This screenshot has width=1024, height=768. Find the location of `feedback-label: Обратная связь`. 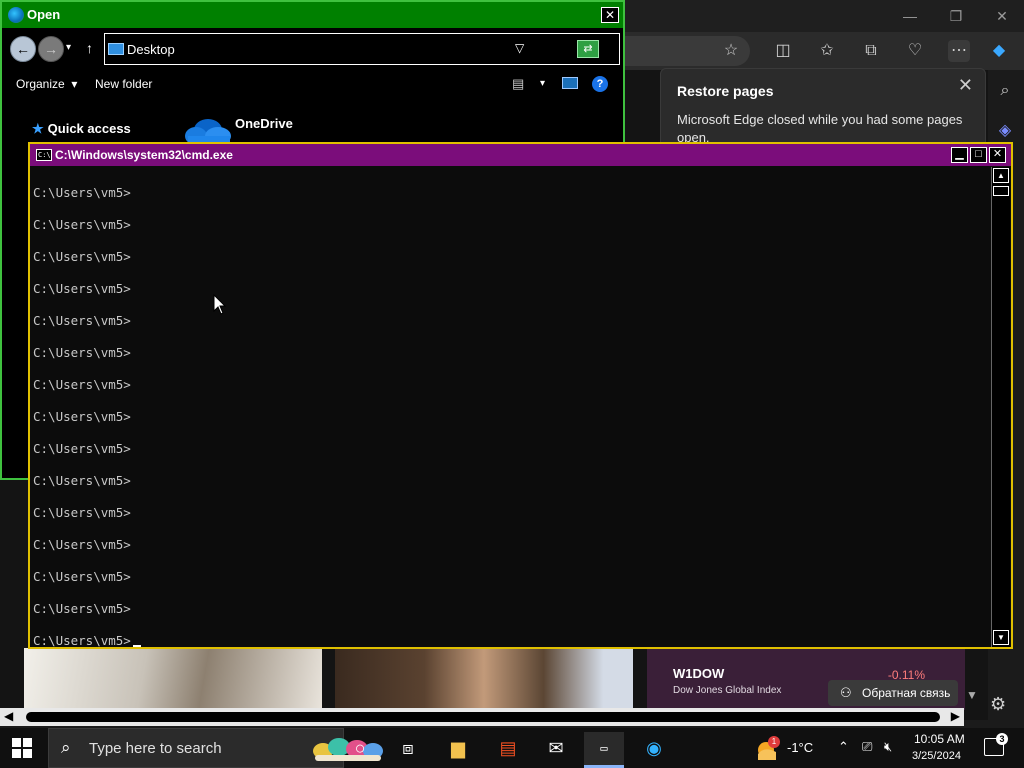

feedback-label: Обратная связь is located at coordinates (906, 693).